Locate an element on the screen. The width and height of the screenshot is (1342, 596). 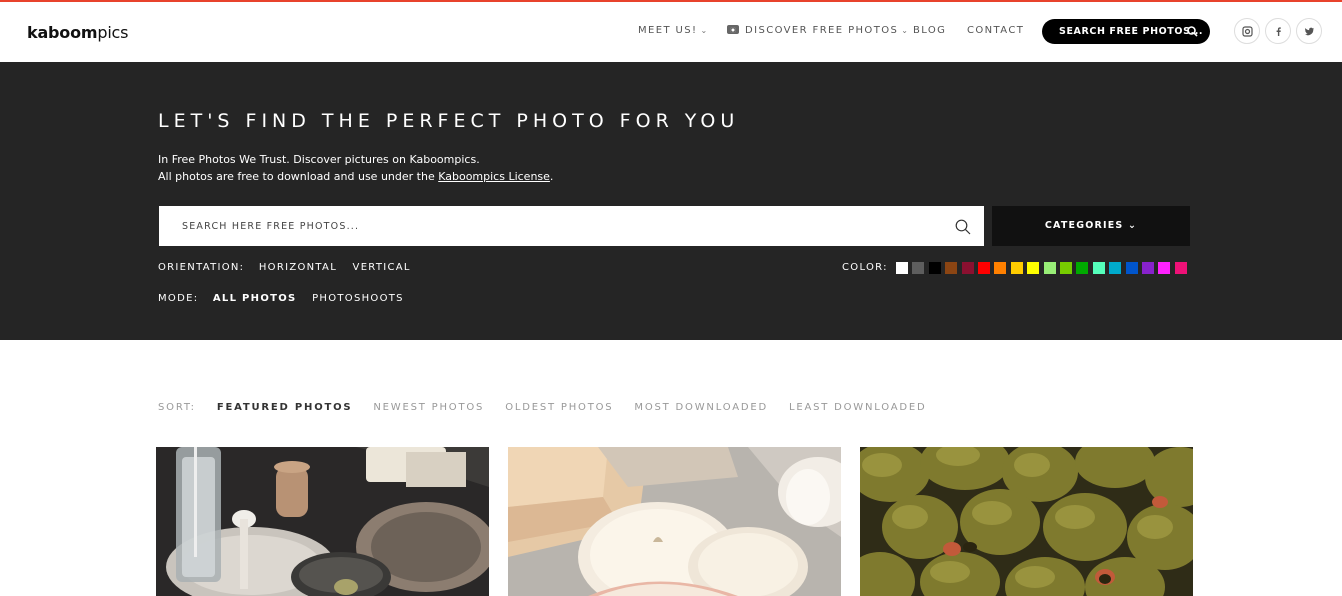
twitter-button is located at coordinates (1309, 31).